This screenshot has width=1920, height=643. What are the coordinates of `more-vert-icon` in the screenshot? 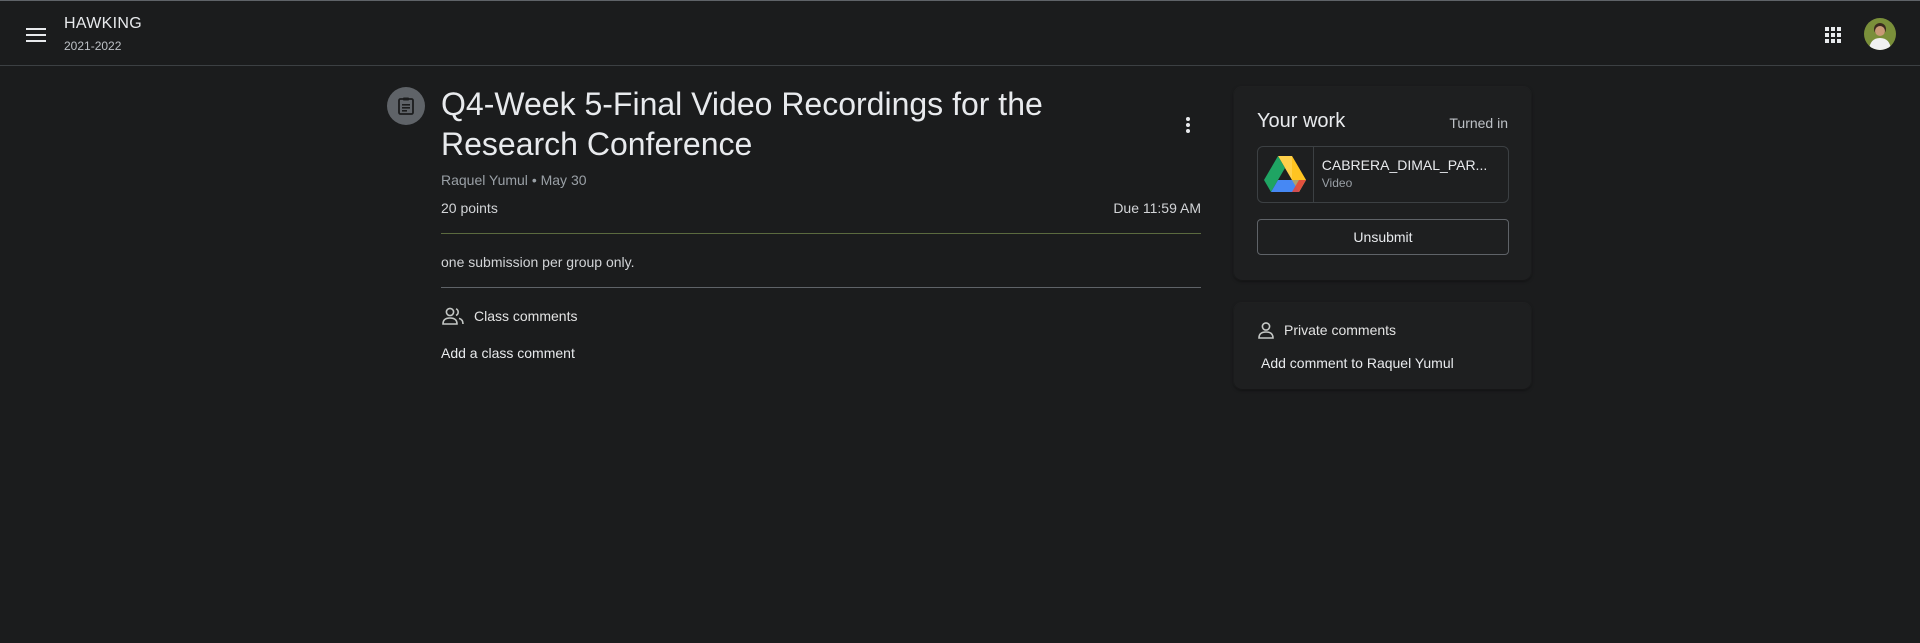 It's located at (1188, 125).